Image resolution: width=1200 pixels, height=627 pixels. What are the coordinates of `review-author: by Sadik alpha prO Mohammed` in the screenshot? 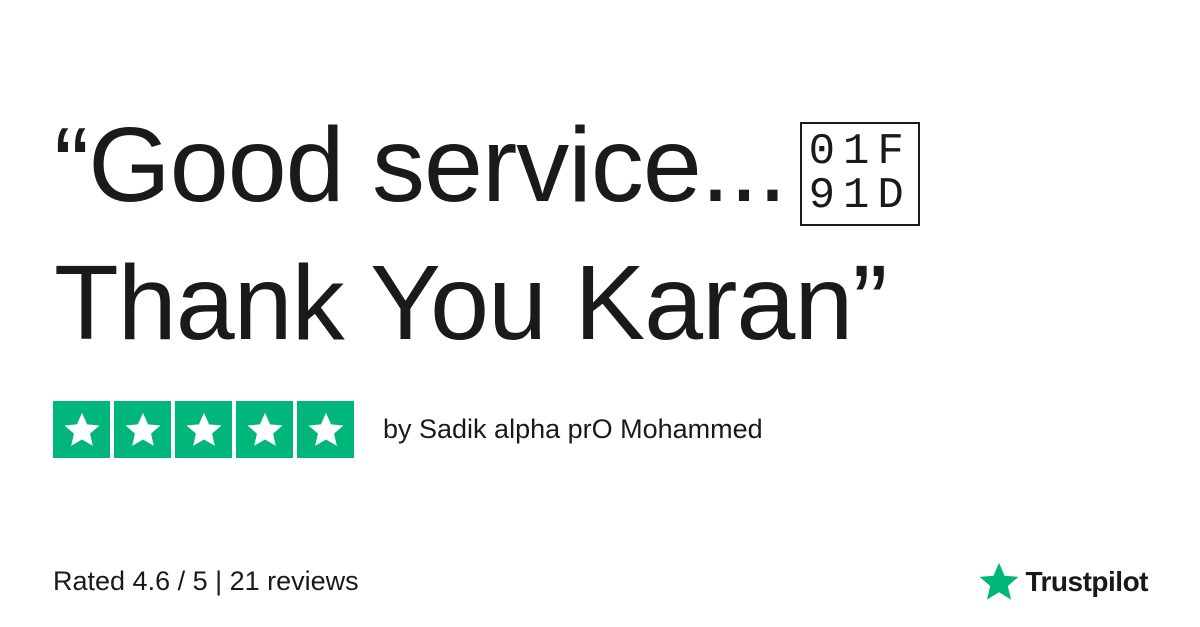 It's located at (573, 429).